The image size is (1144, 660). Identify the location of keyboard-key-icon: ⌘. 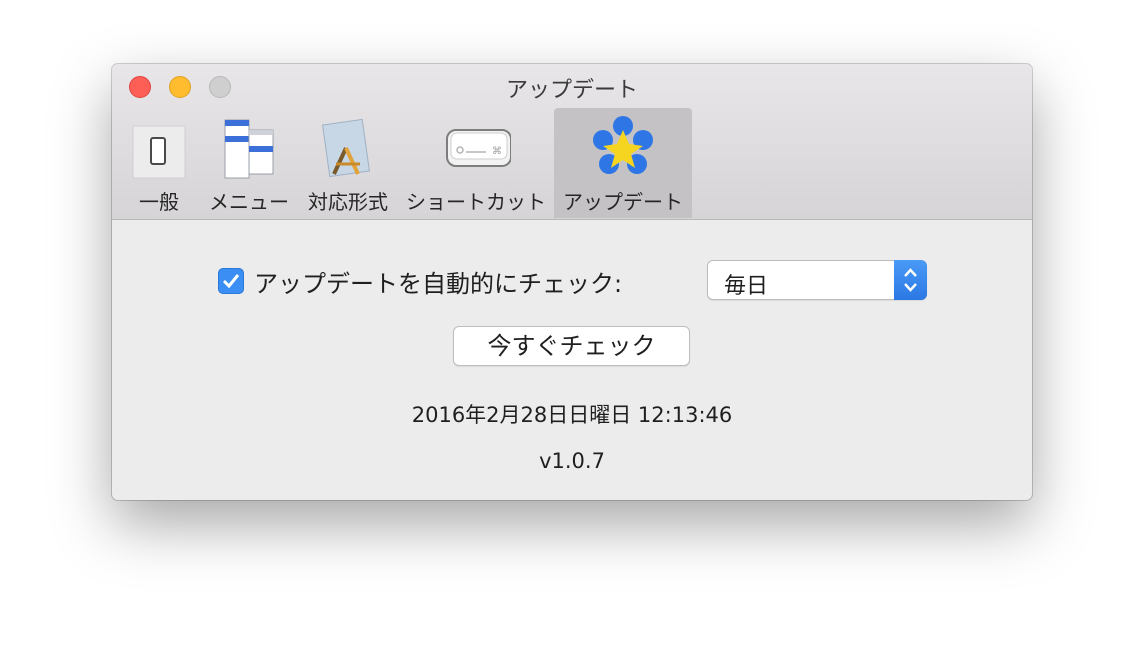
(478, 148).